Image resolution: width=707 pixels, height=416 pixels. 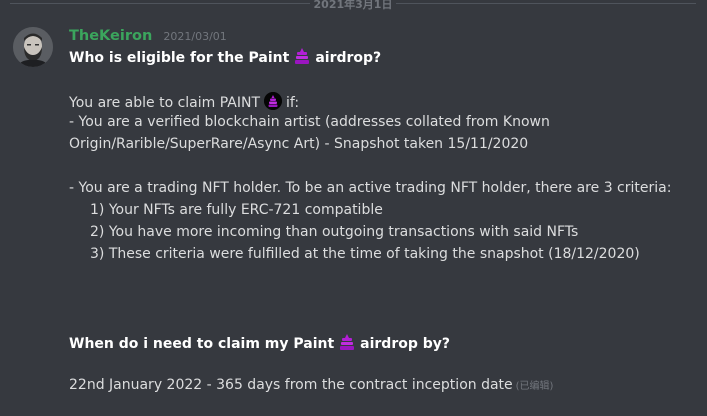 I want to click on divider-line-right, so click(x=546, y=3).